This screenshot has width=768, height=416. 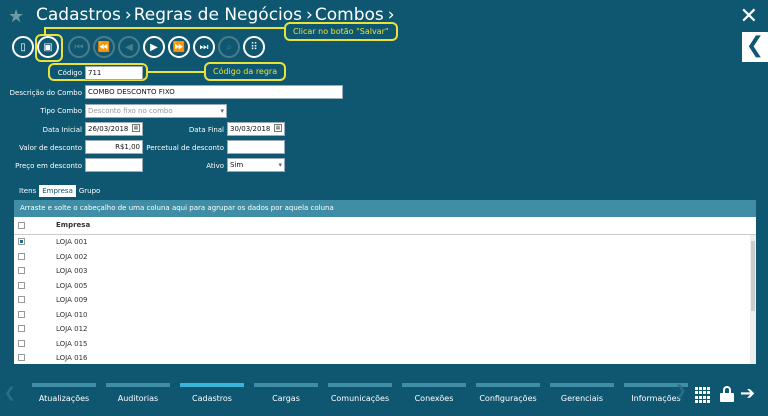 I want to click on tab-grupo: Grupo, so click(x=89, y=191).